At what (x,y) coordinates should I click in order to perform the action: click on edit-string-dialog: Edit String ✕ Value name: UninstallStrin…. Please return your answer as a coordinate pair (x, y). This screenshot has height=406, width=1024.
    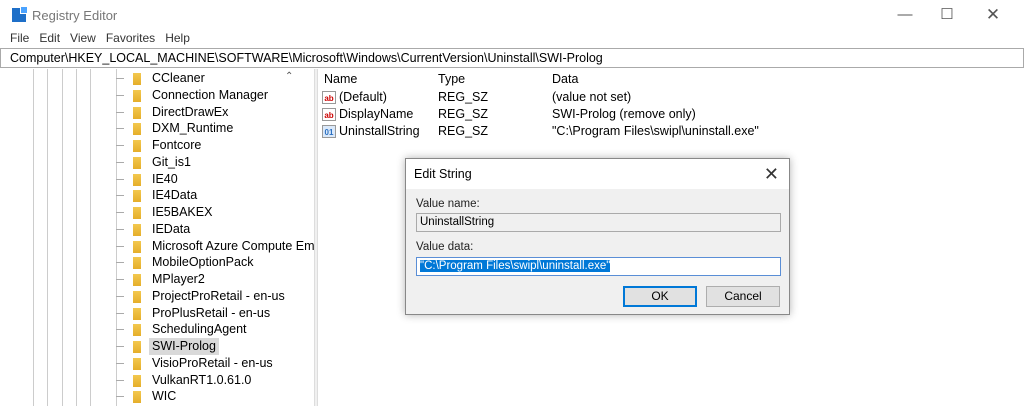
    Looking at the image, I should click on (597, 236).